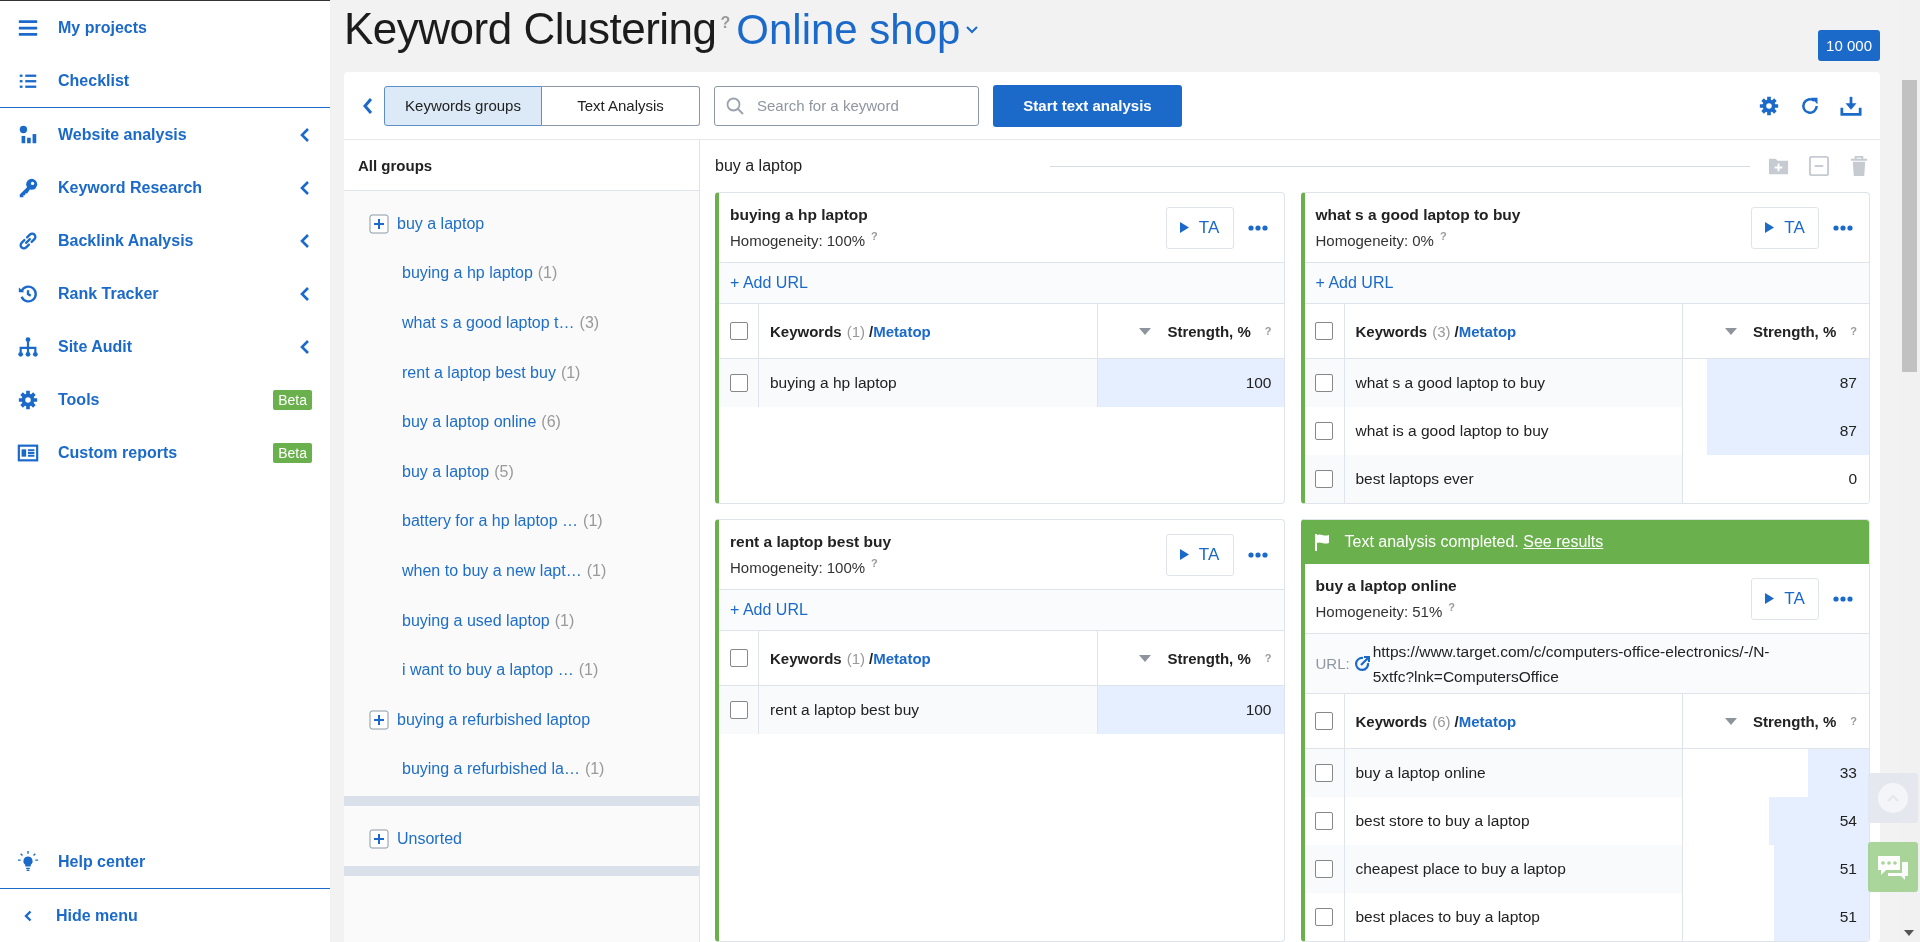  Describe the element at coordinates (521, 620) in the screenshot. I see `subgroup-item: buying a used laptop (1)` at that location.